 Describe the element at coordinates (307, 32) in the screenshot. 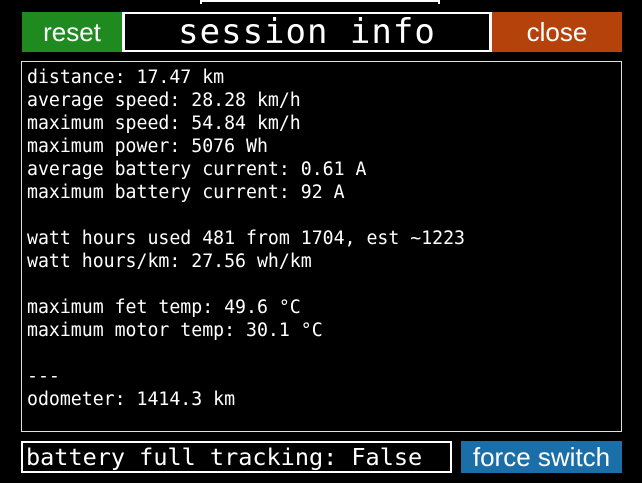

I see `page-title: session info` at that location.